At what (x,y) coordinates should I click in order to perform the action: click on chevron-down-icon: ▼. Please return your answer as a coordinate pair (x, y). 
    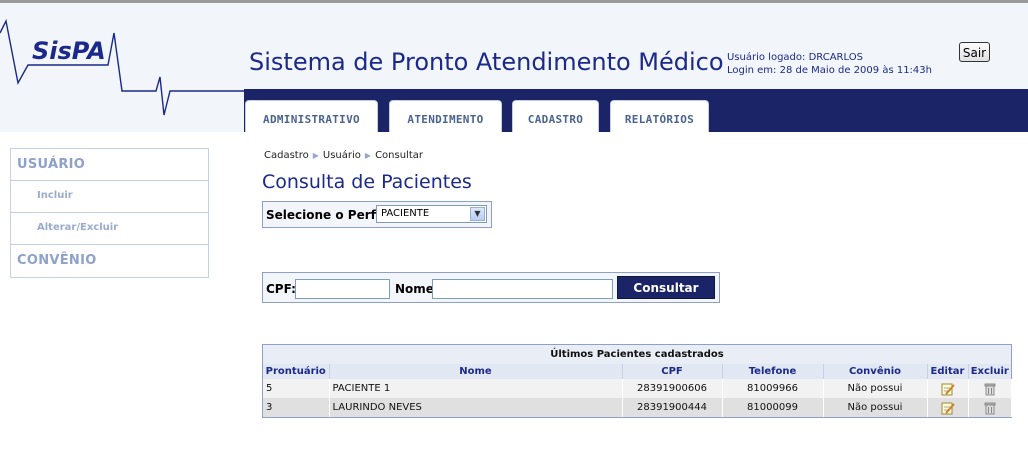
    Looking at the image, I should click on (477, 214).